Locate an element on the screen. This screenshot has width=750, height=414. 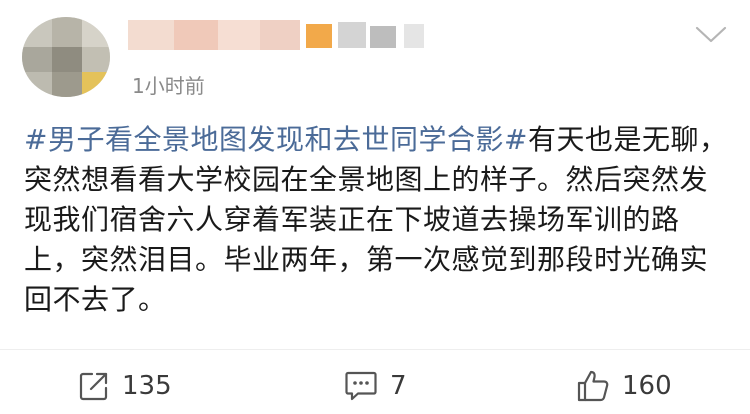
comment-count: 7 is located at coordinates (398, 386).